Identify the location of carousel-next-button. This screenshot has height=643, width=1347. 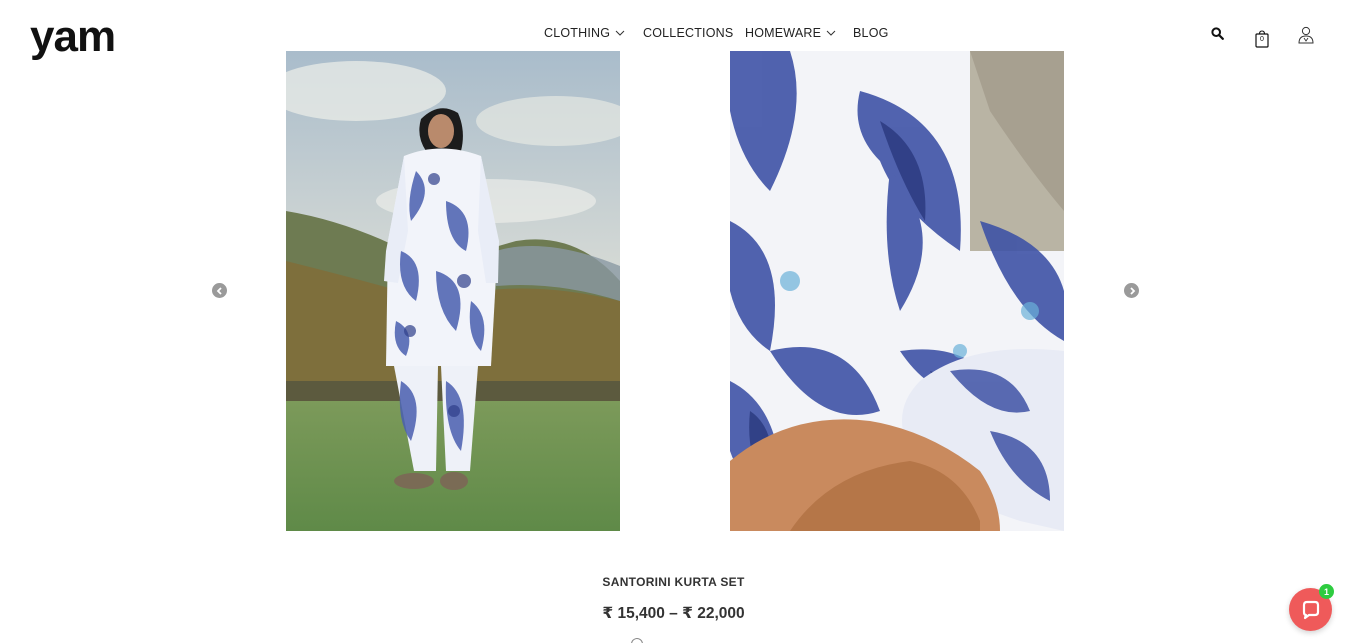
(1131, 290).